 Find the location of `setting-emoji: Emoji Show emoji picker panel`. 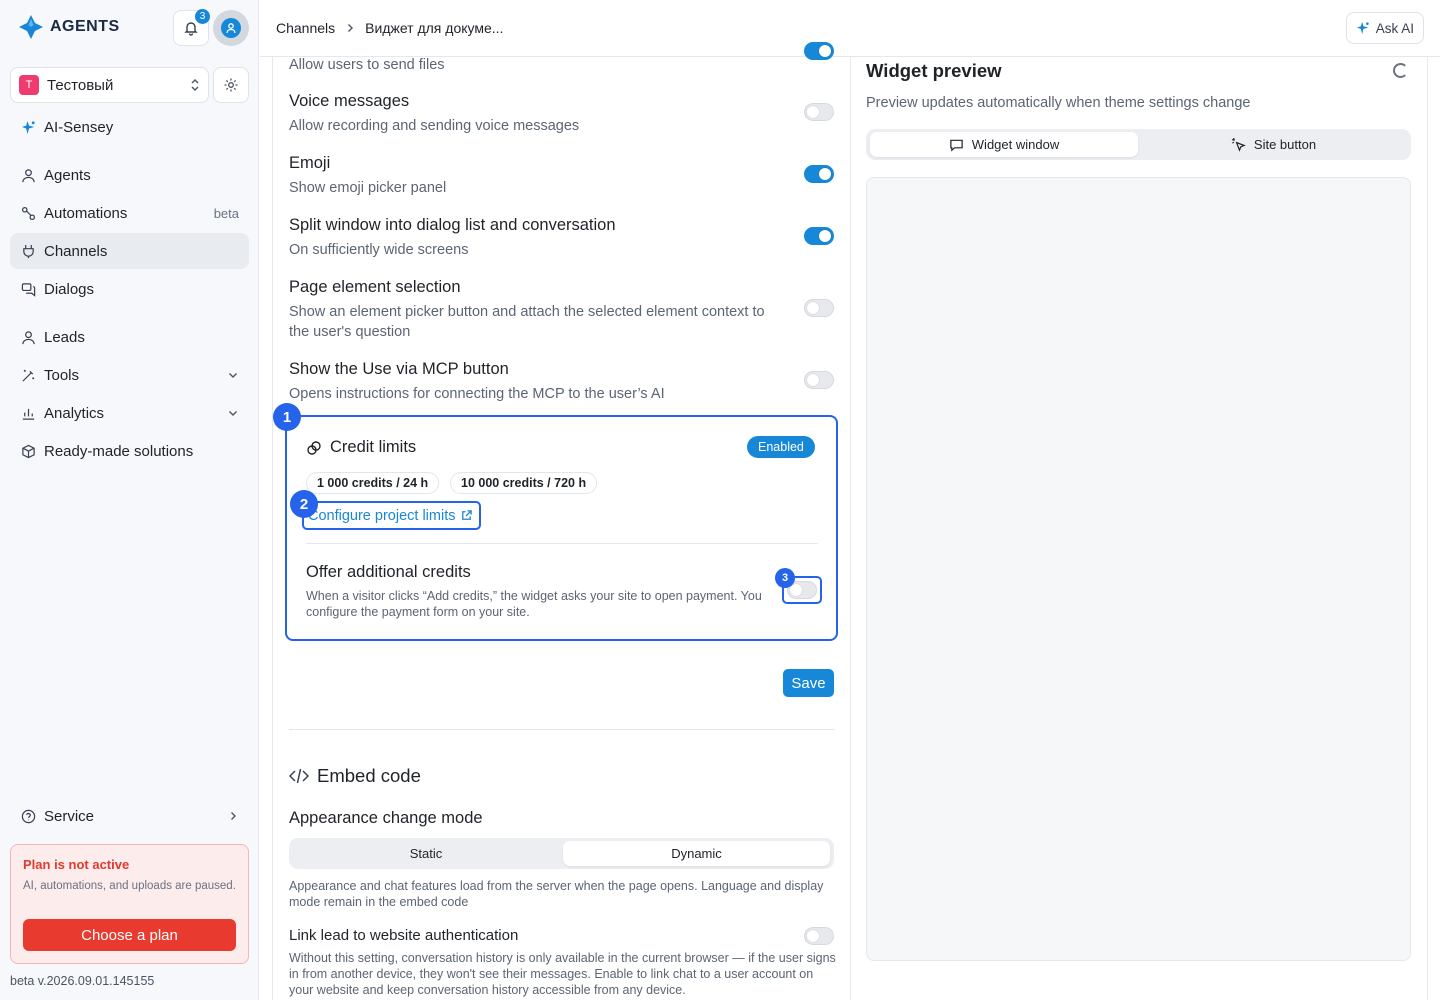

setting-emoji: Emoji Show emoji picker panel is located at coordinates (534, 176).